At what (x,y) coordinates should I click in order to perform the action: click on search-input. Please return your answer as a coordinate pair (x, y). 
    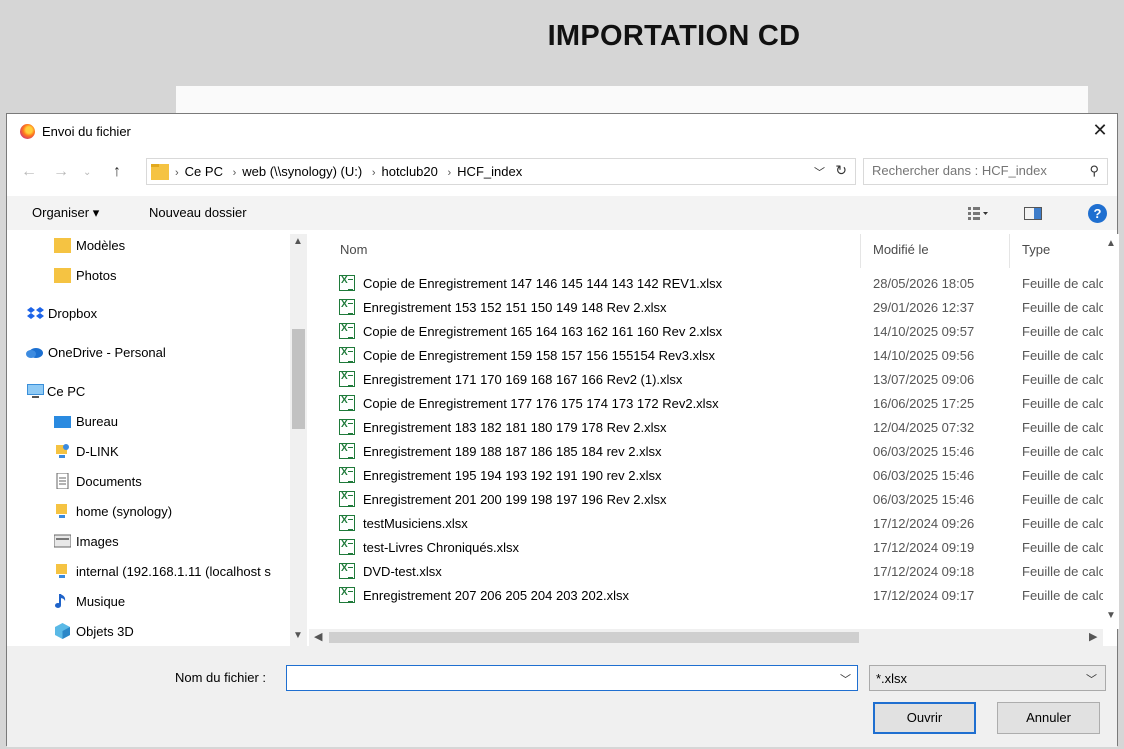
    Looking at the image, I should click on (972, 170).